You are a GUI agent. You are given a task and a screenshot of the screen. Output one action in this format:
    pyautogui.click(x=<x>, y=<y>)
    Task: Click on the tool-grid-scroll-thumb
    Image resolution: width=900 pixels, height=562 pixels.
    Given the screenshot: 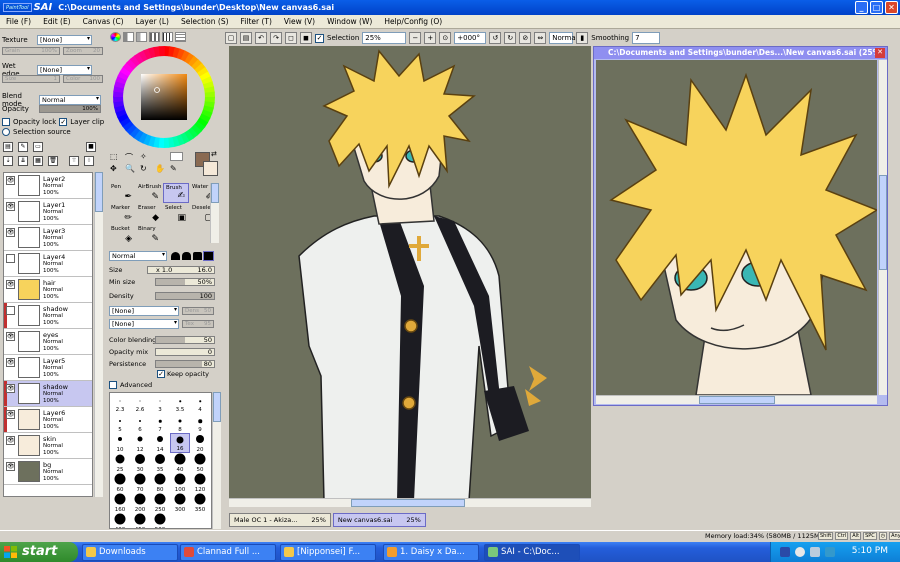 What is the action you would take?
    pyautogui.click(x=215, y=193)
    